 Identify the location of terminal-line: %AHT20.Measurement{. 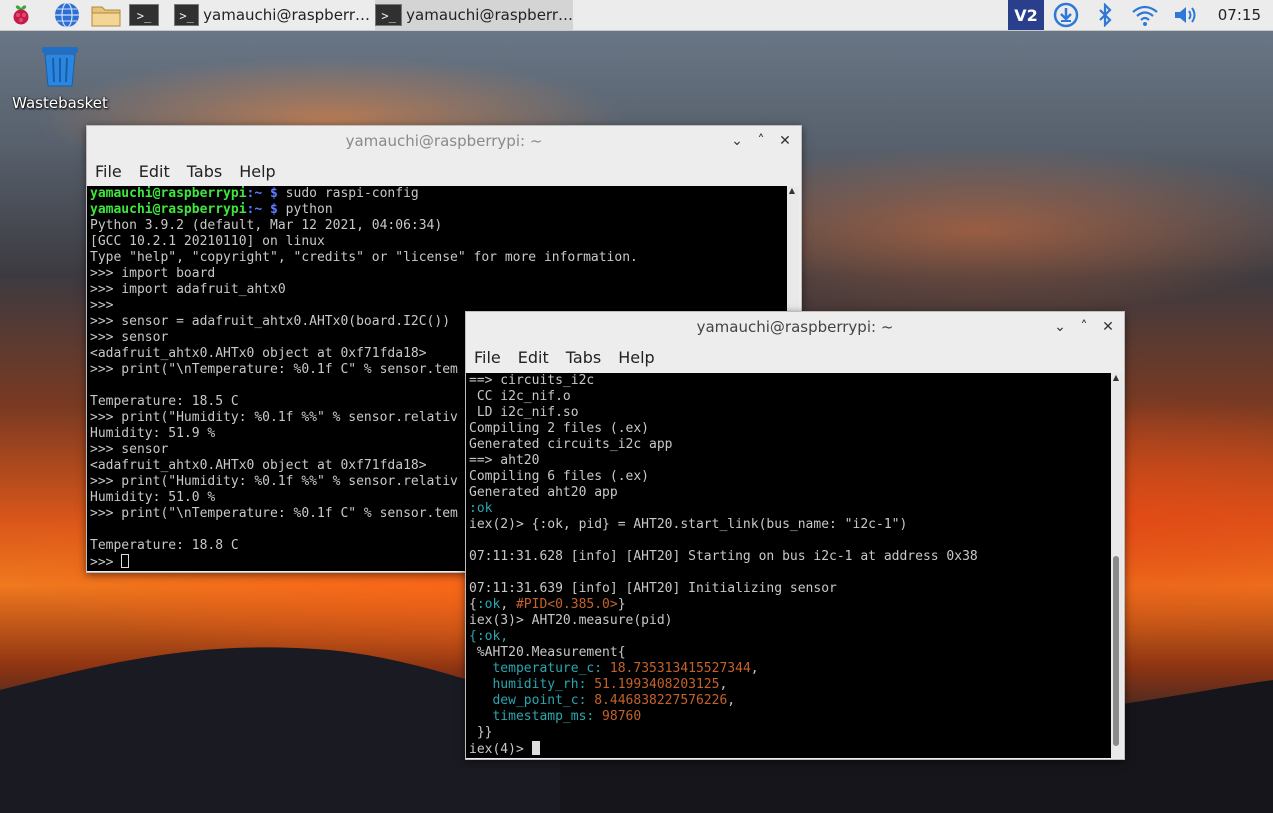
(547, 652).